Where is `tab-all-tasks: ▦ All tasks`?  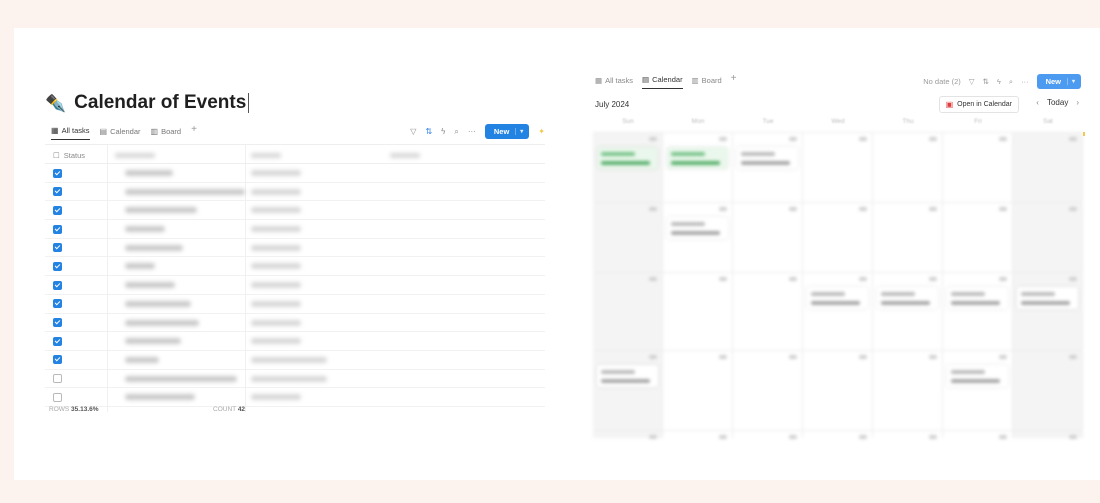
tab-all-tasks: ▦ All tasks is located at coordinates (70, 133).